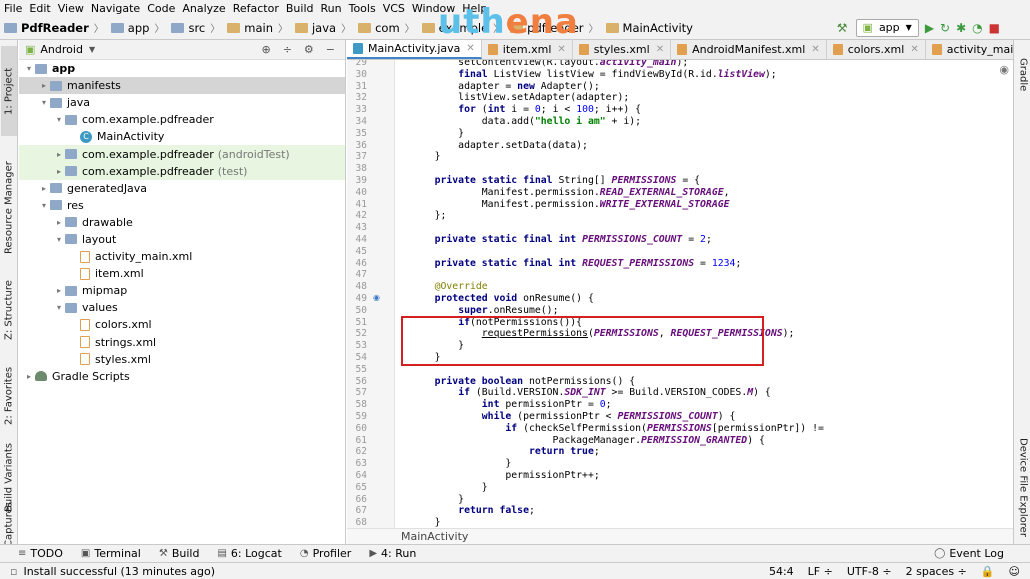  I want to click on status-square-icon: ▫, so click(13, 571).